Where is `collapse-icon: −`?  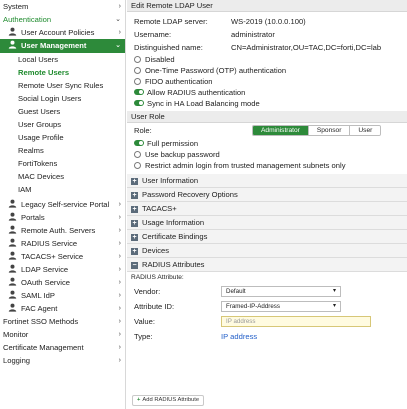
collapse-icon: − is located at coordinates (134, 265).